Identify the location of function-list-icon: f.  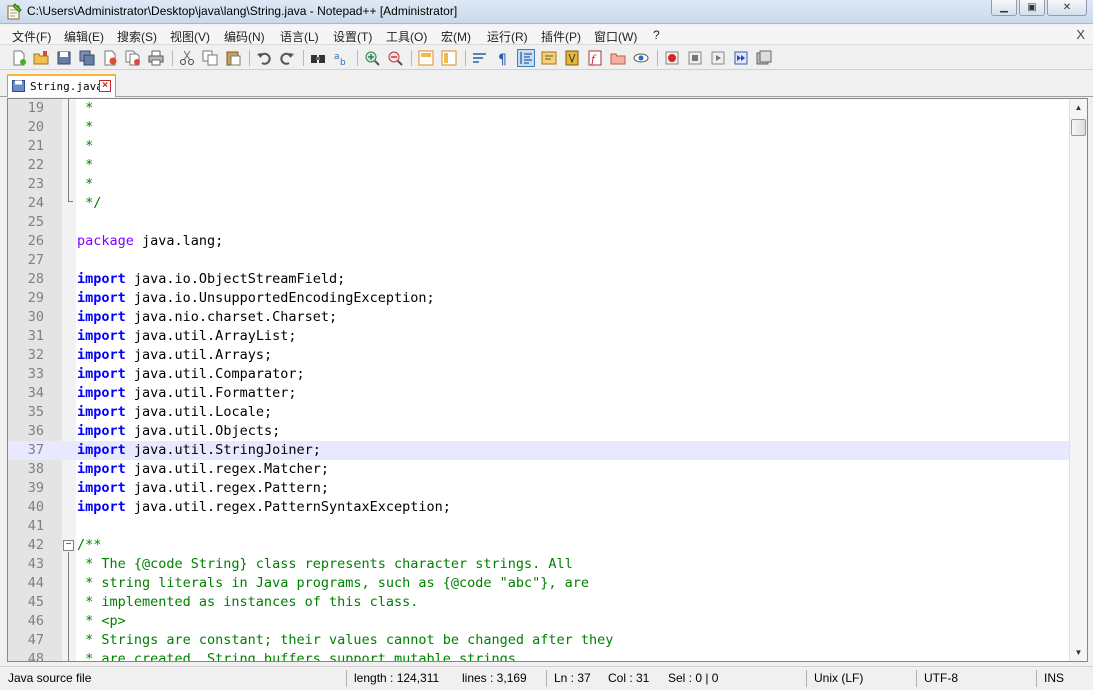
(595, 58).